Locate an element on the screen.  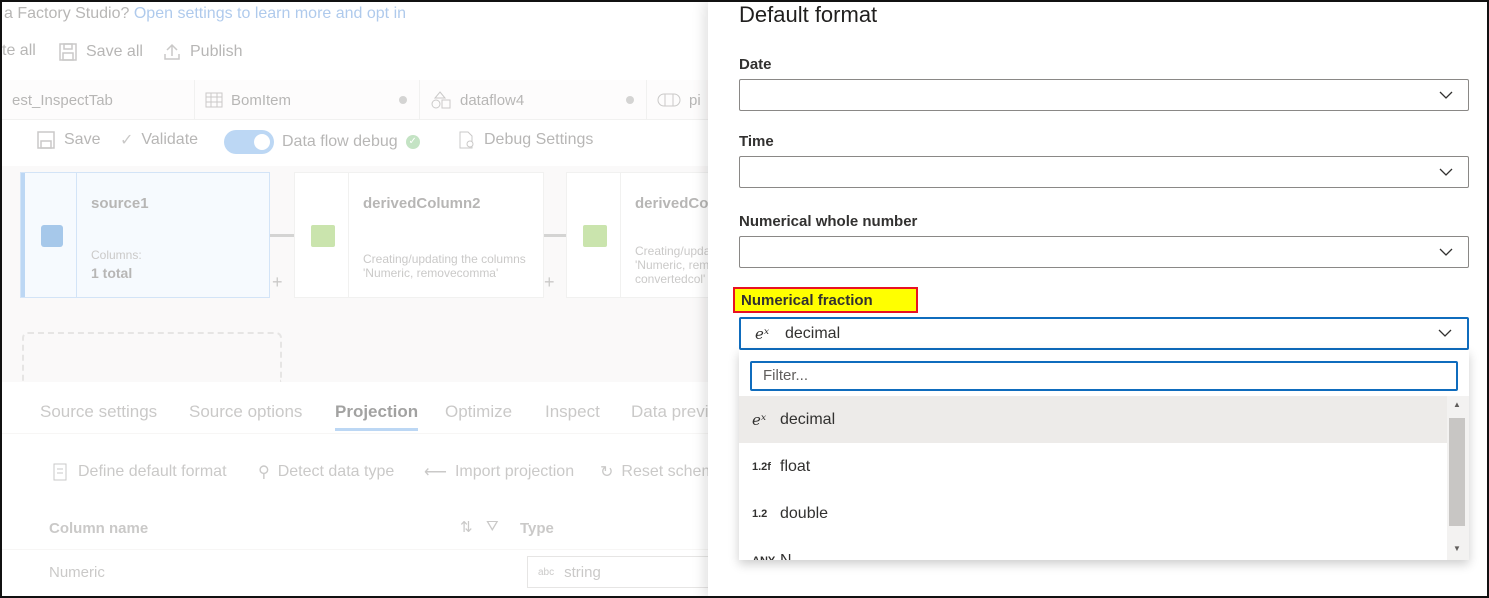
panel-title: Default format is located at coordinates (808, 14).